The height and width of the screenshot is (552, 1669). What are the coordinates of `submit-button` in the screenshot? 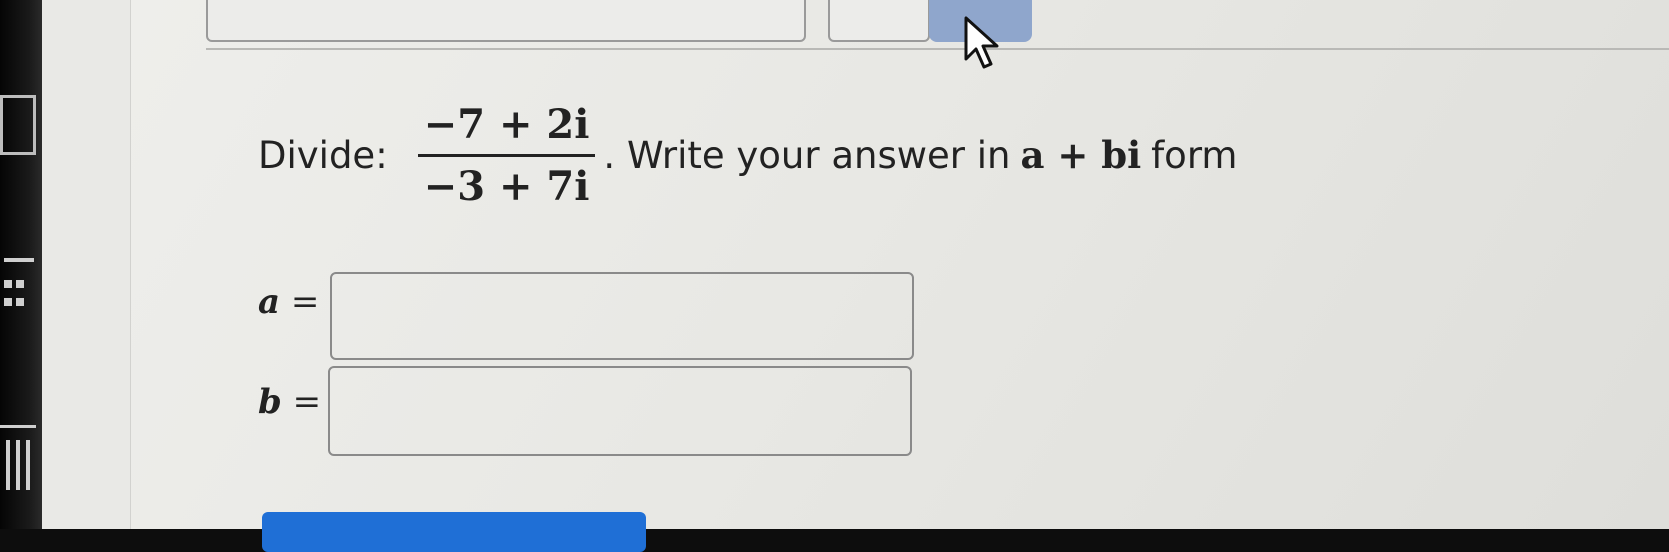 It's located at (454, 532).